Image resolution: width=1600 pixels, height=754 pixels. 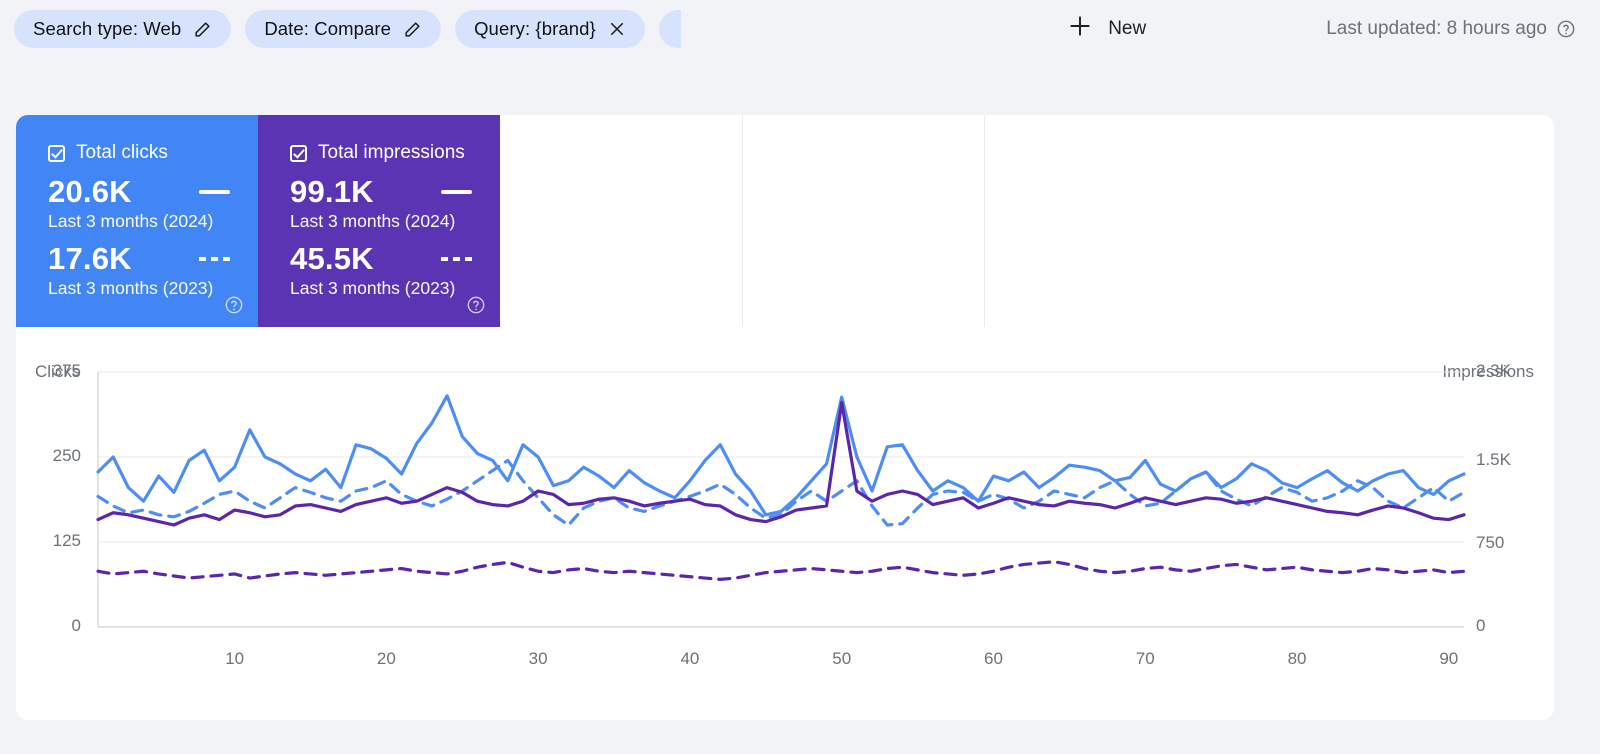 I want to click on last-updated-status: Last updated: 8 hours ago, so click(x=1463, y=29).